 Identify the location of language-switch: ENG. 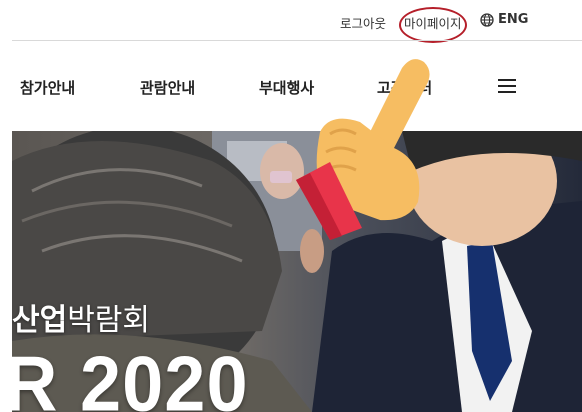
(504, 19).